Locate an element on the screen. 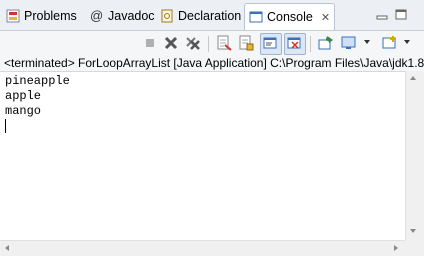 The width and height of the screenshot is (424, 256). scroll-down-icon is located at coordinates (413, 231).